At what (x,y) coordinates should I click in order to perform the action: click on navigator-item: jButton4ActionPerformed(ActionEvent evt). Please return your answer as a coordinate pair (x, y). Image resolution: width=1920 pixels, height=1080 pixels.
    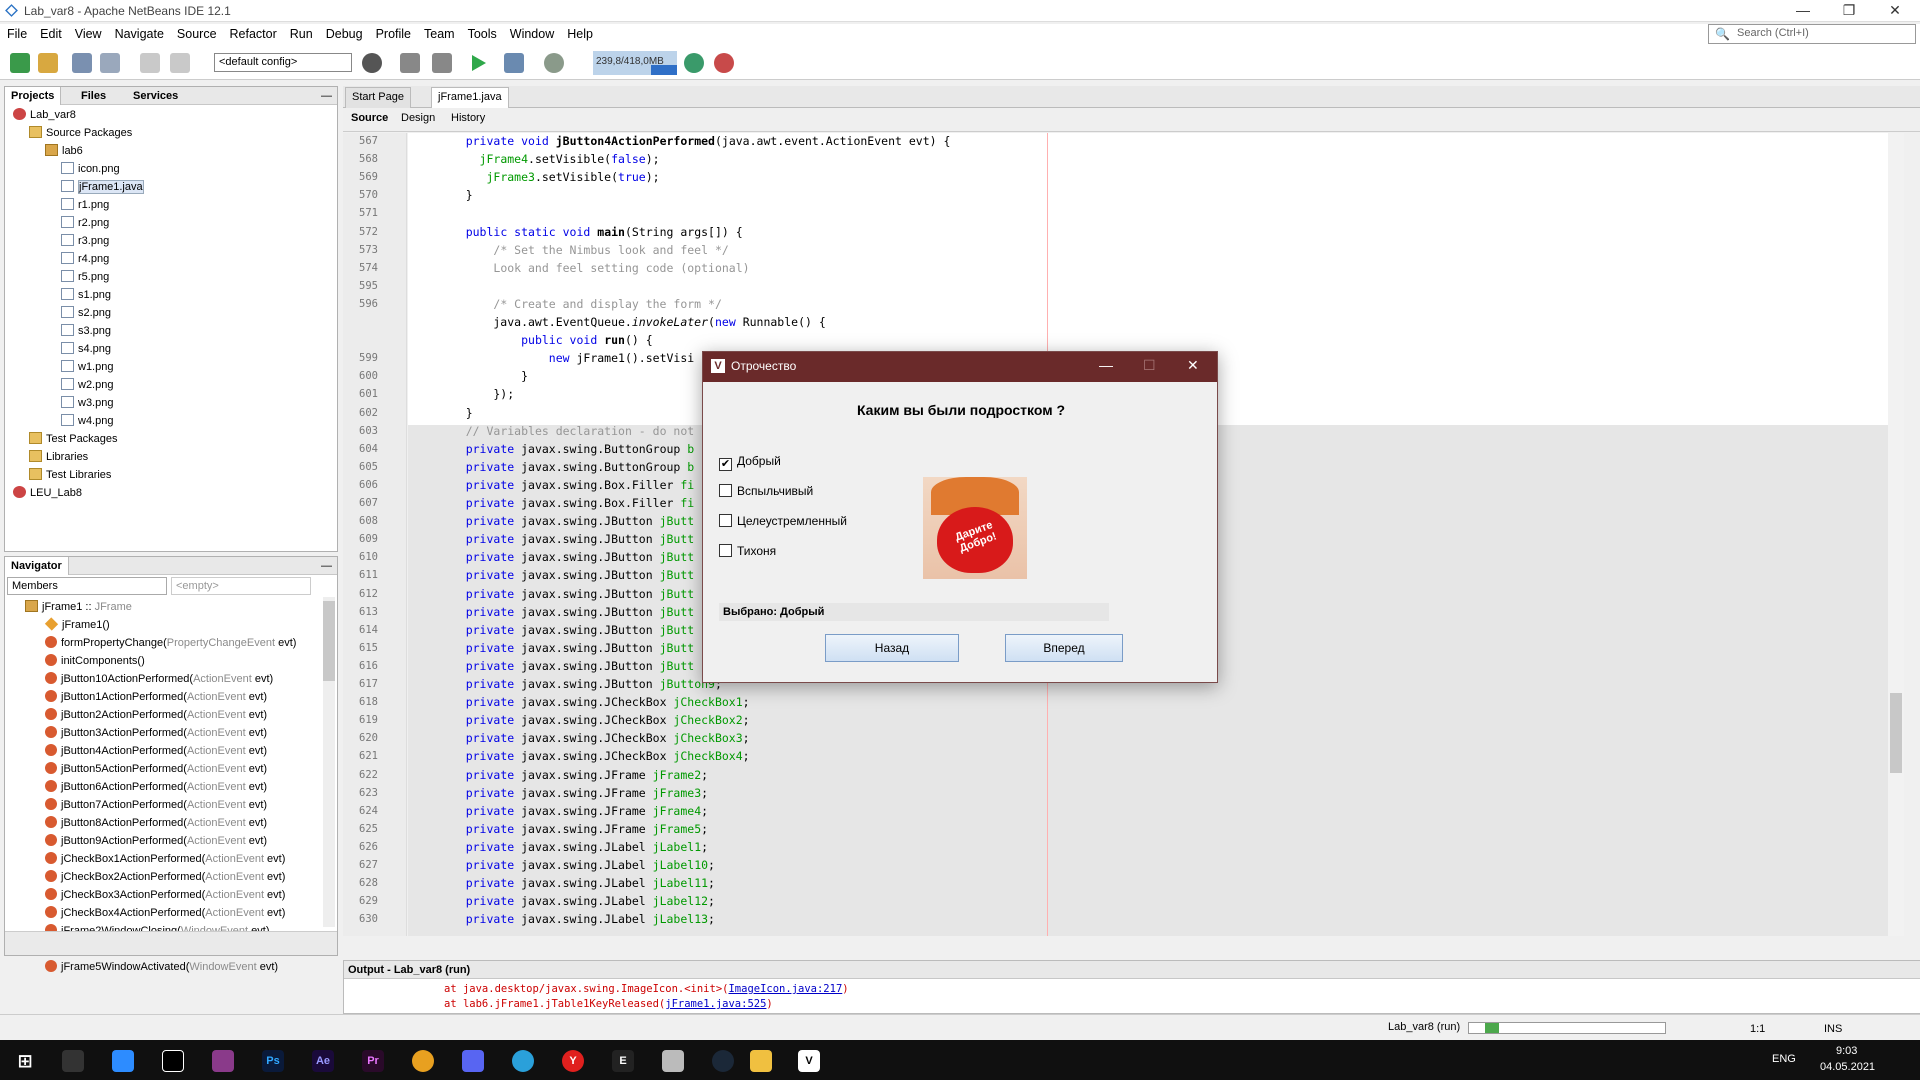
    Looking at the image, I should click on (156, 751).